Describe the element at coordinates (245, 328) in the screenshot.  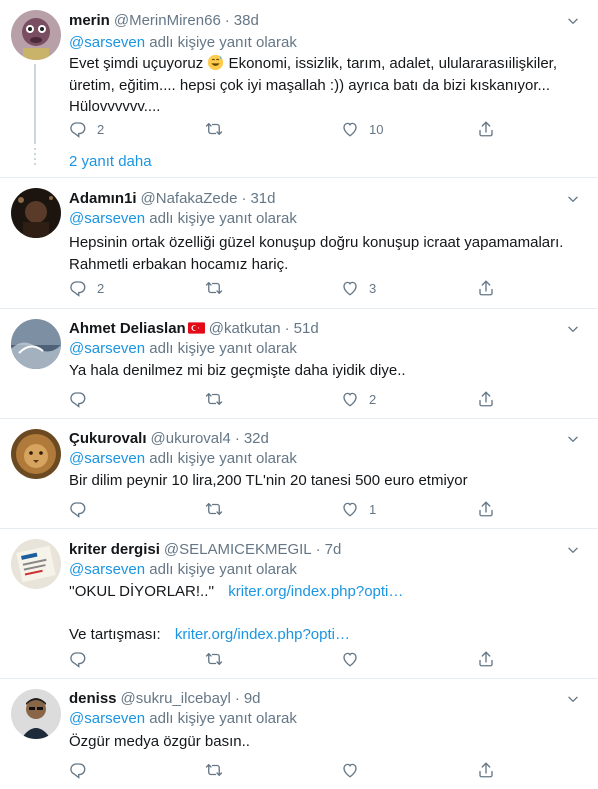
I see `user-handle: @katkutan` at that location.